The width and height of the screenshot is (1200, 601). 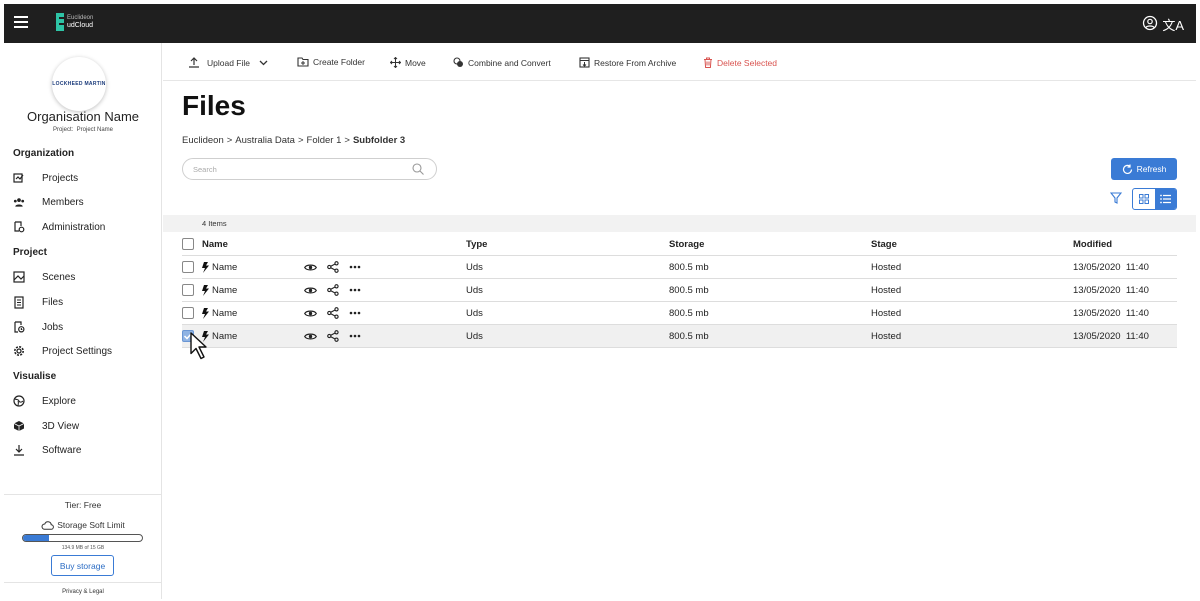 What do you see at coordinates (740, 62) in the screenshot?
I see `delete-selected-button: Delete Selected` at bounding box center [740, 62].